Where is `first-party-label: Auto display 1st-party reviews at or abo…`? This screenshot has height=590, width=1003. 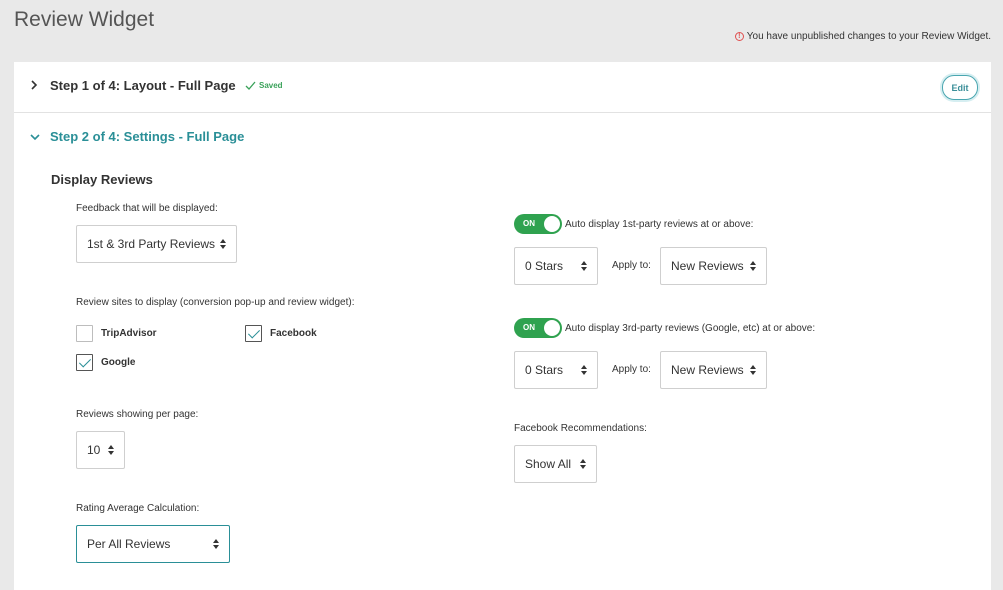
first-party-label: Auto display 1st-party reviews at or abo… is located at coordinates (659, 224).